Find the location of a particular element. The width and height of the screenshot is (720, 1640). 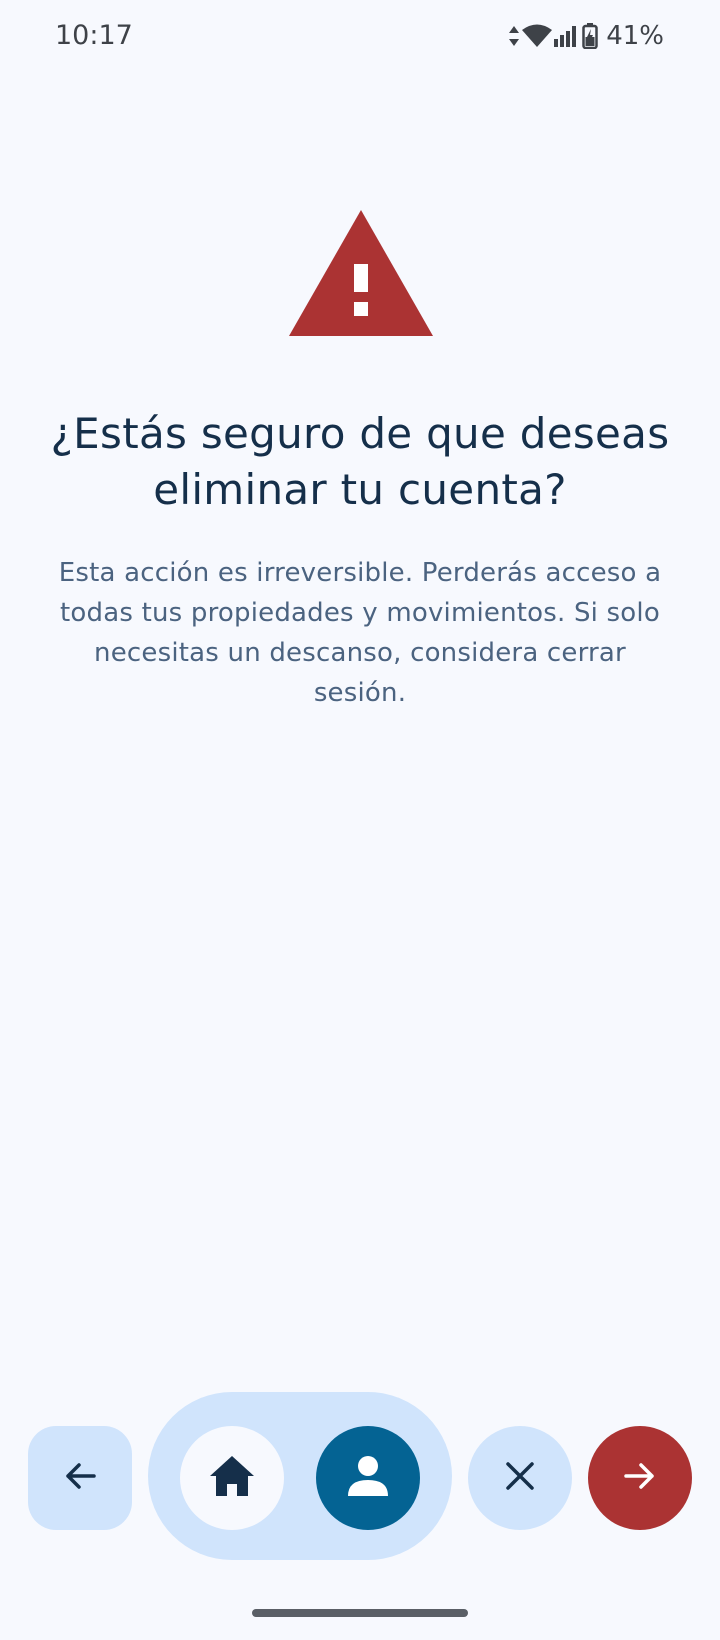

home-icon is located at coordinates (232, 1478).